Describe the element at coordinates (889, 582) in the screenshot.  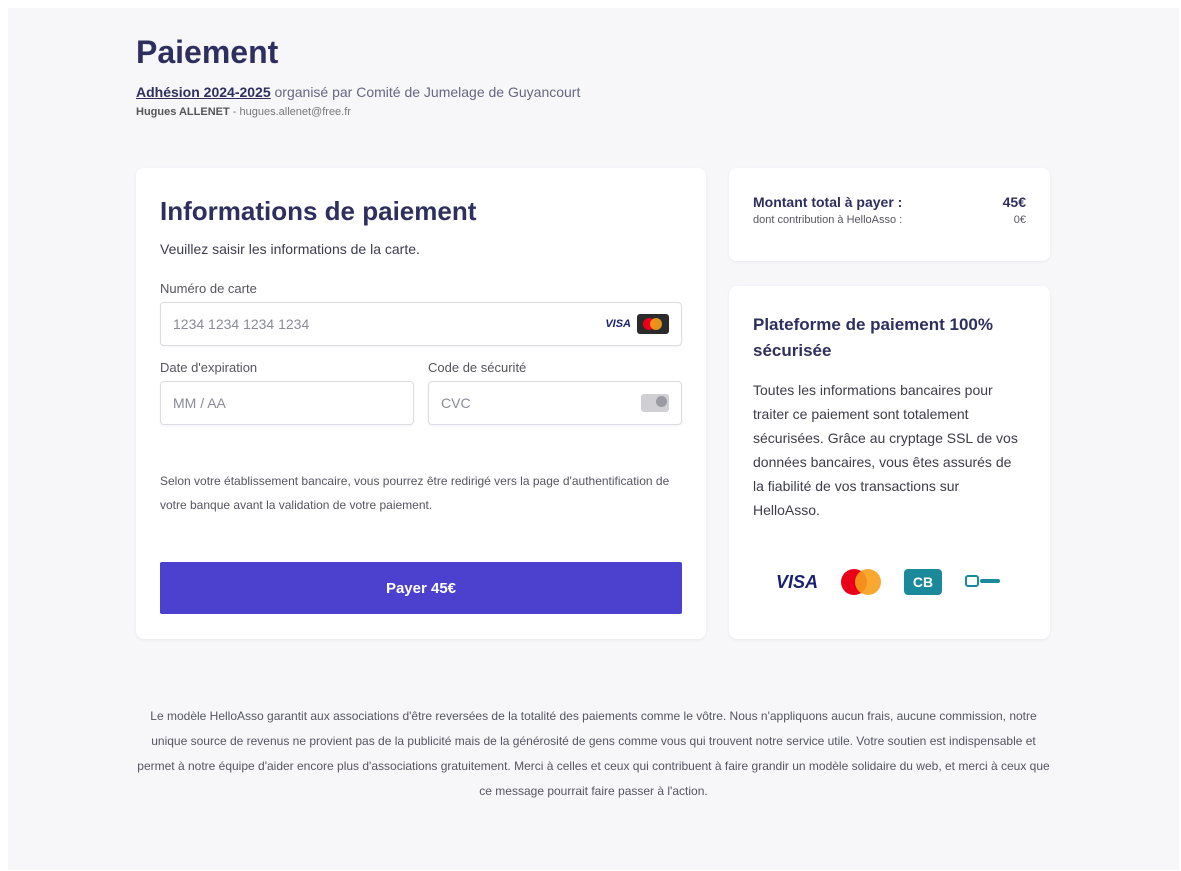
I see `payment-logos: VISA CB` at that location.